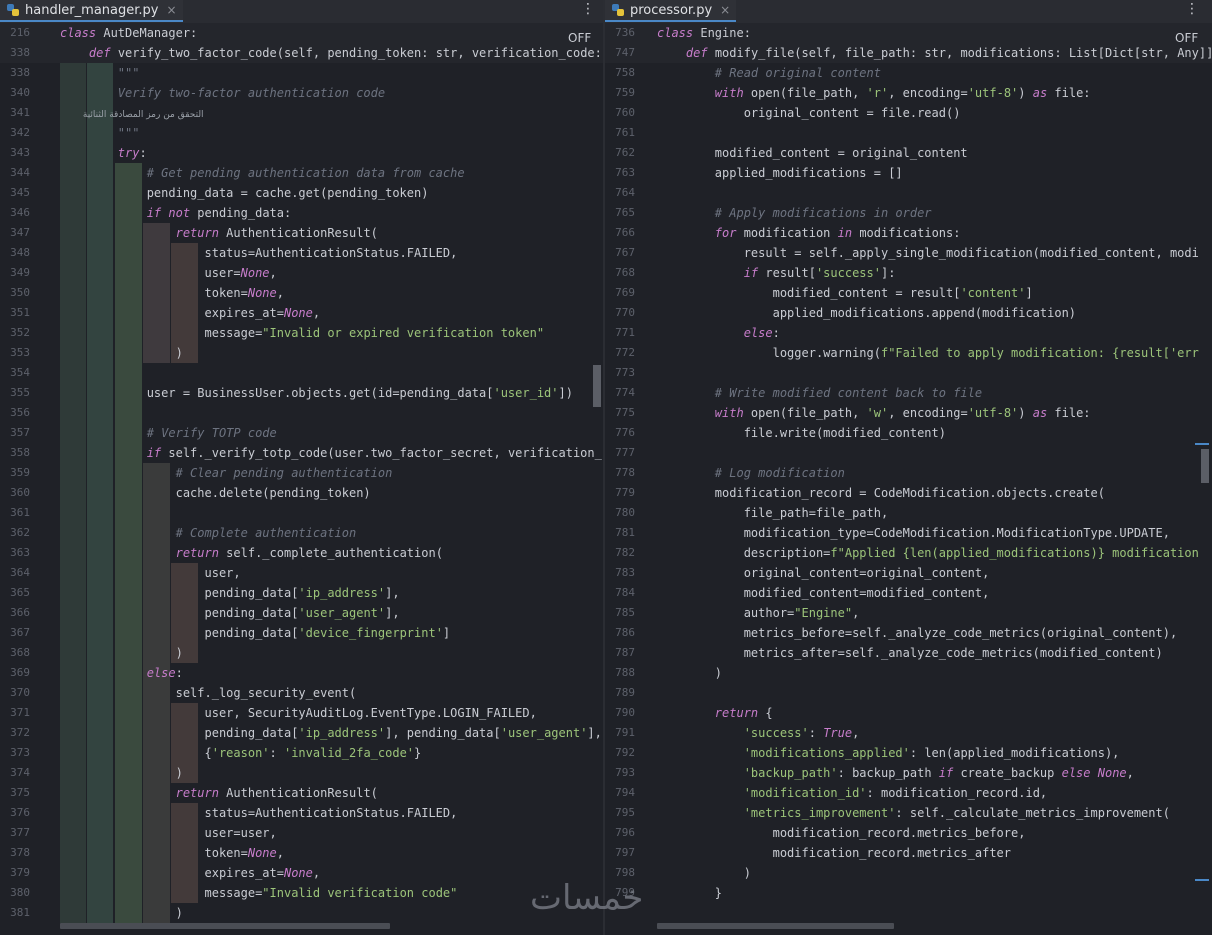 The width and height of the screenshot is (1212, 935). I want to click on code-text: status=AuthenticationStatus.FAILED,, so click(258, 813).